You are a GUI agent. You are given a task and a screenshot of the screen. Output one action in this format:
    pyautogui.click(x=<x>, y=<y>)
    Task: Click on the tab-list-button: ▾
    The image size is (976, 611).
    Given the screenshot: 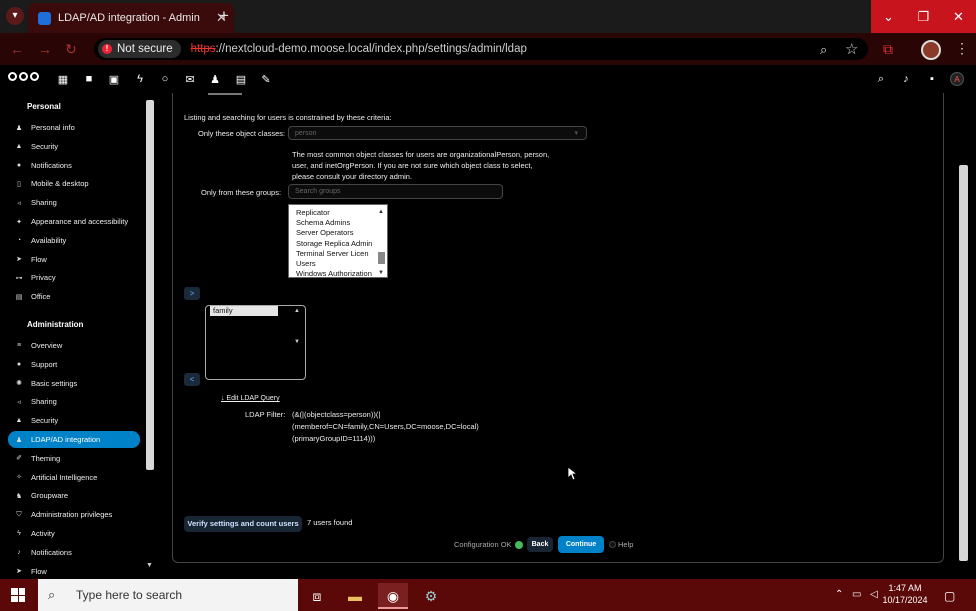 What is the action you would take?
    pyautogui.click(x=15, y=16)
    